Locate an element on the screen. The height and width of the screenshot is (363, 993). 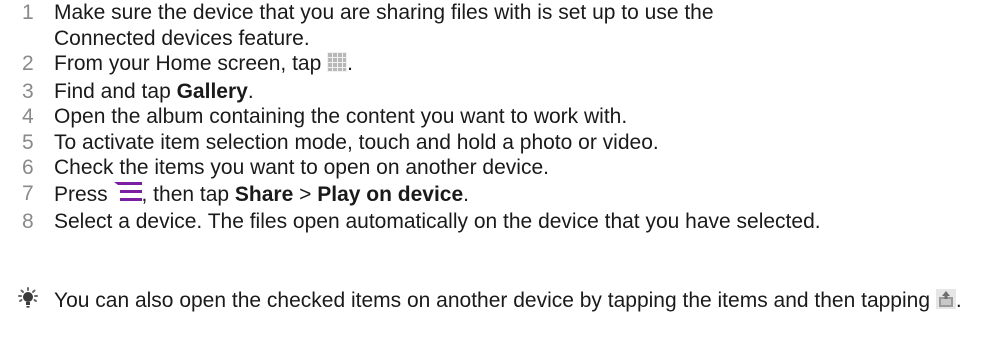
apps-grid-icon is located at coordinates (337, 65).